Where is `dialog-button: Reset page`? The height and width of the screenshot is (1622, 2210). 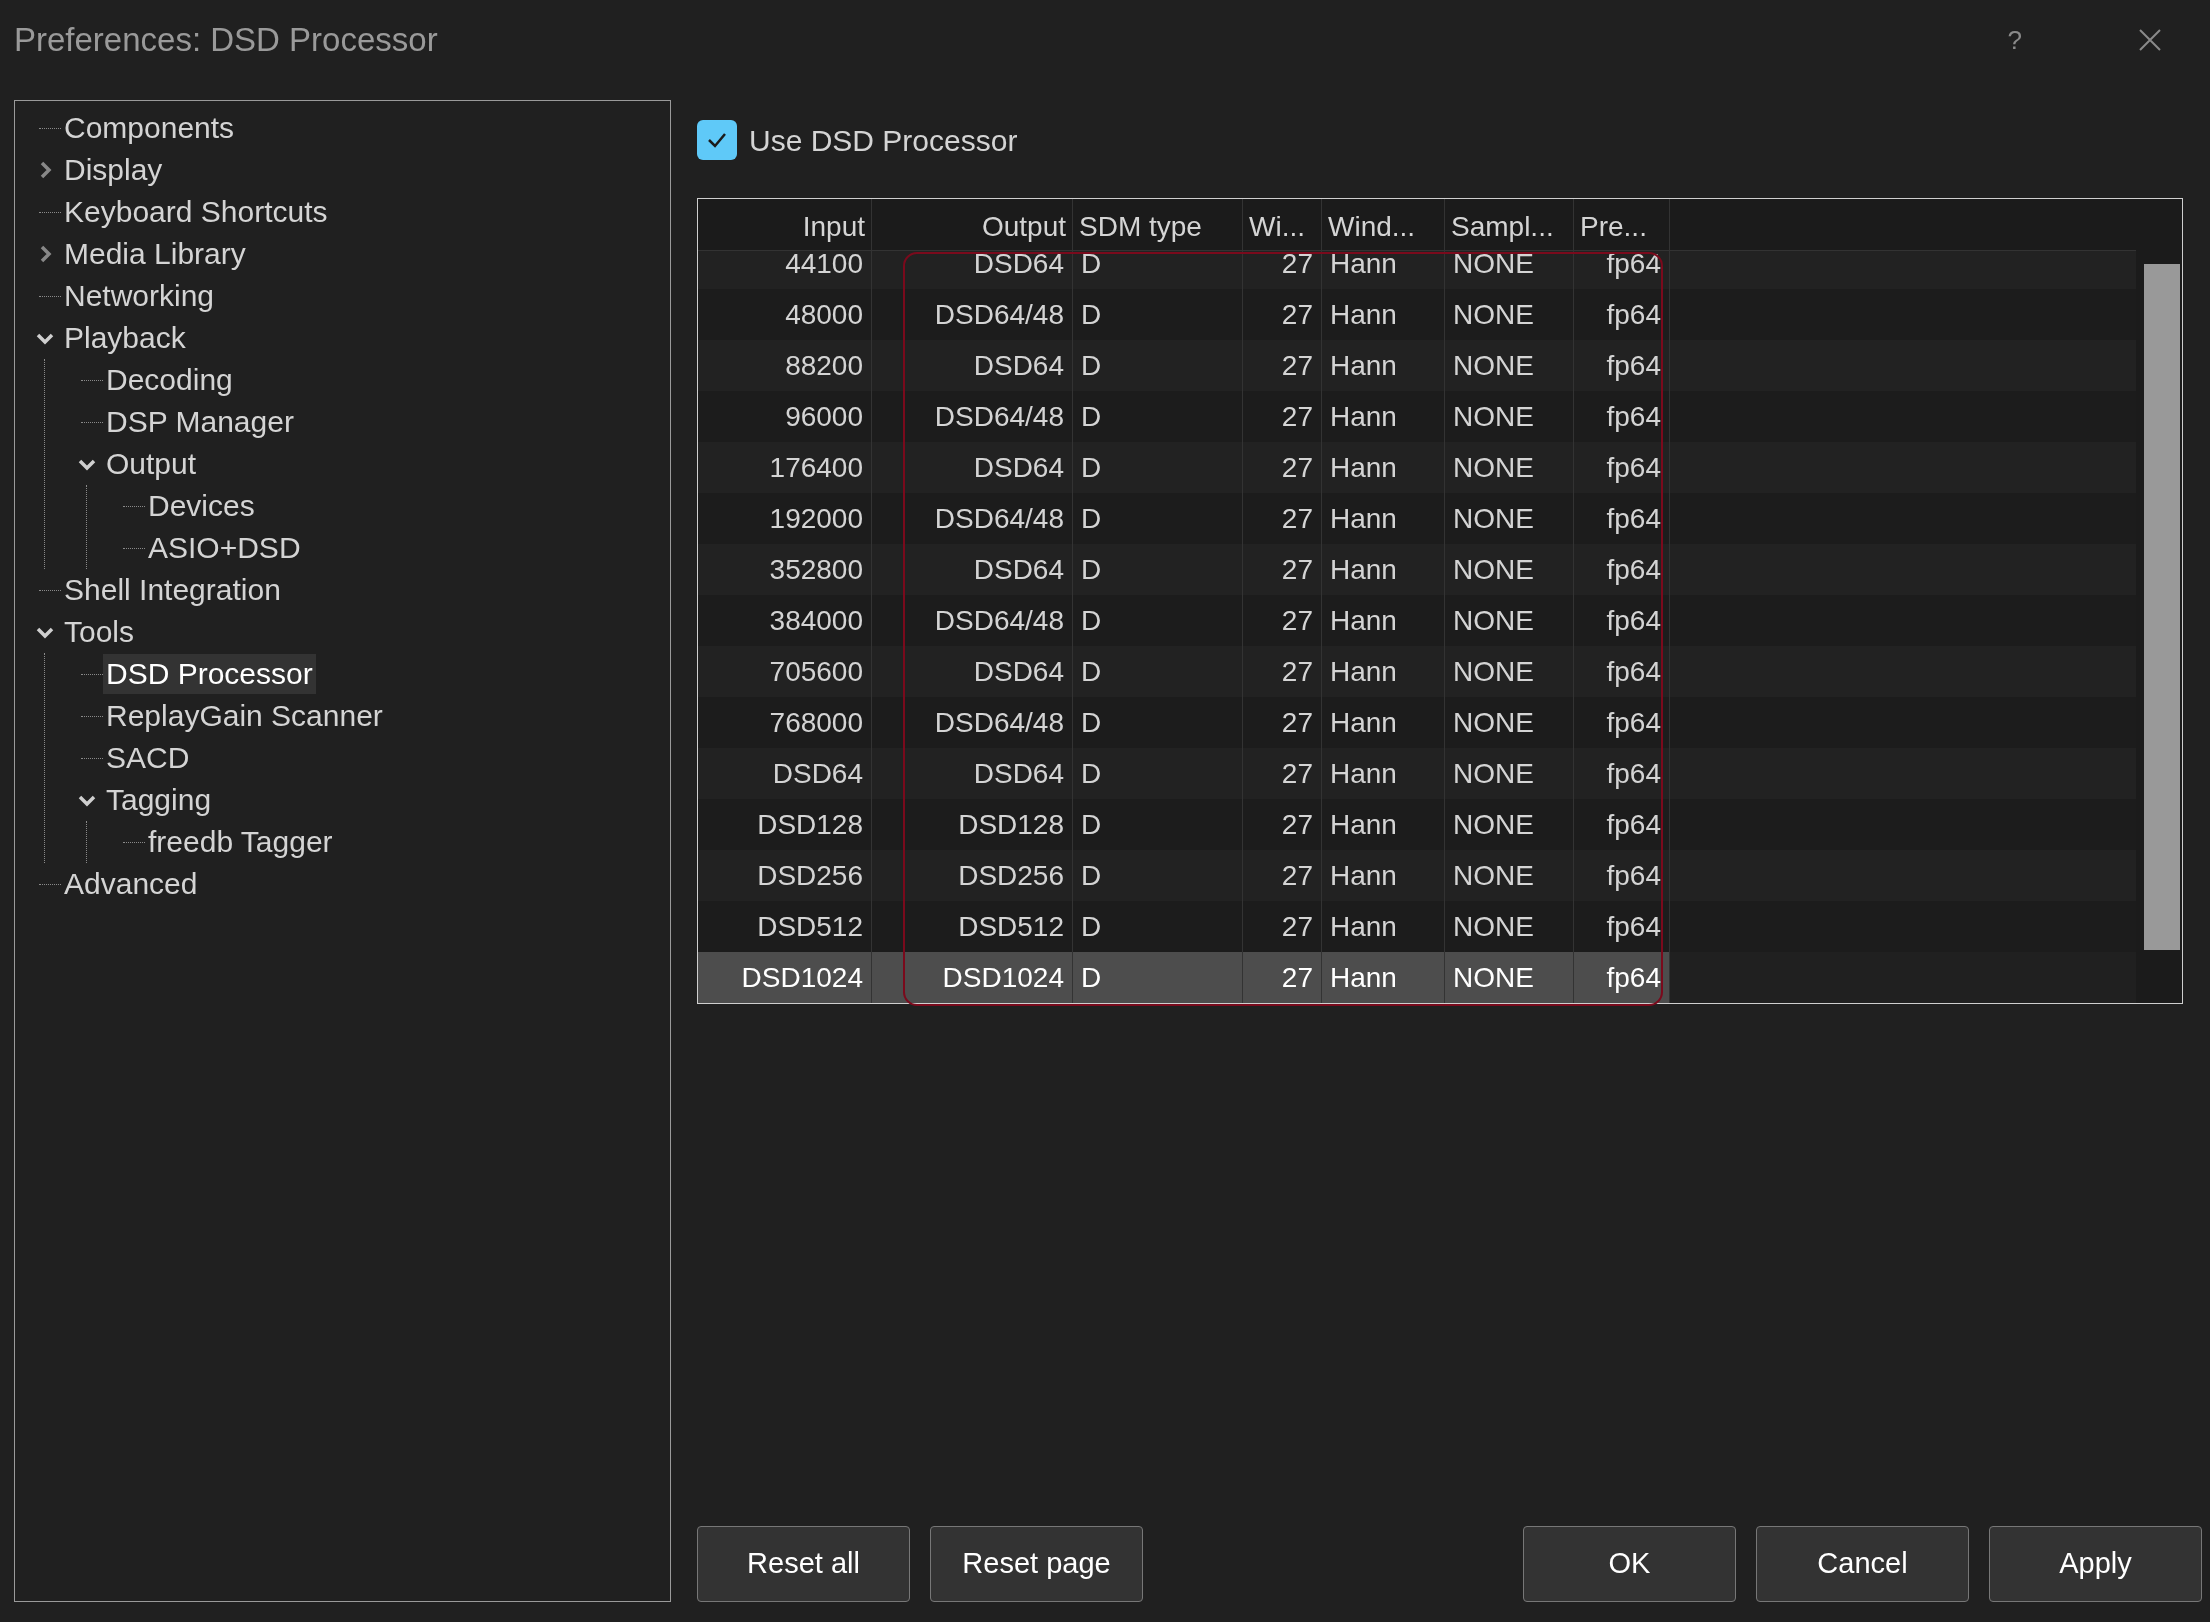
dialog-button: Reset page is located at coordinates (1036, 1564).